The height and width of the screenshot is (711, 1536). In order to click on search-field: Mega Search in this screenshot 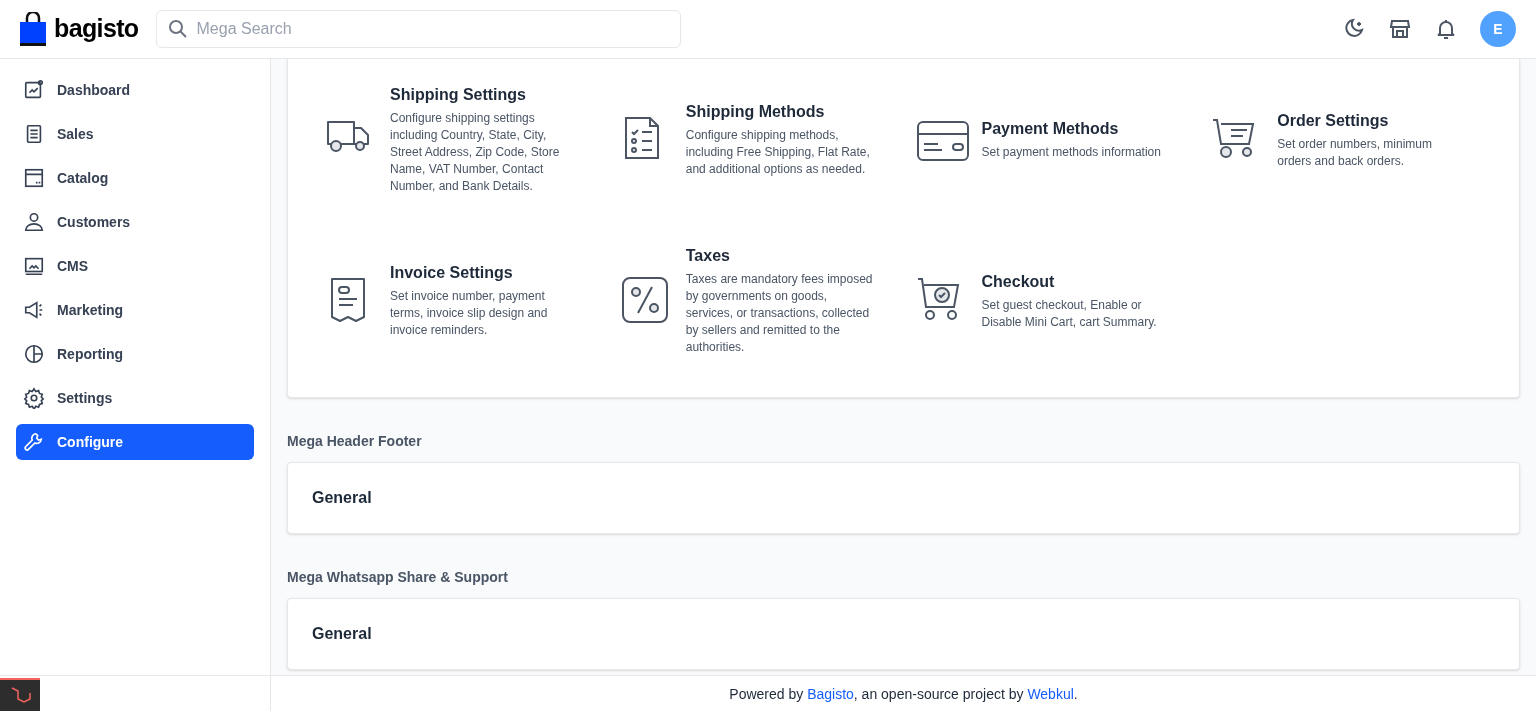, I will do `click(418, 29)`.